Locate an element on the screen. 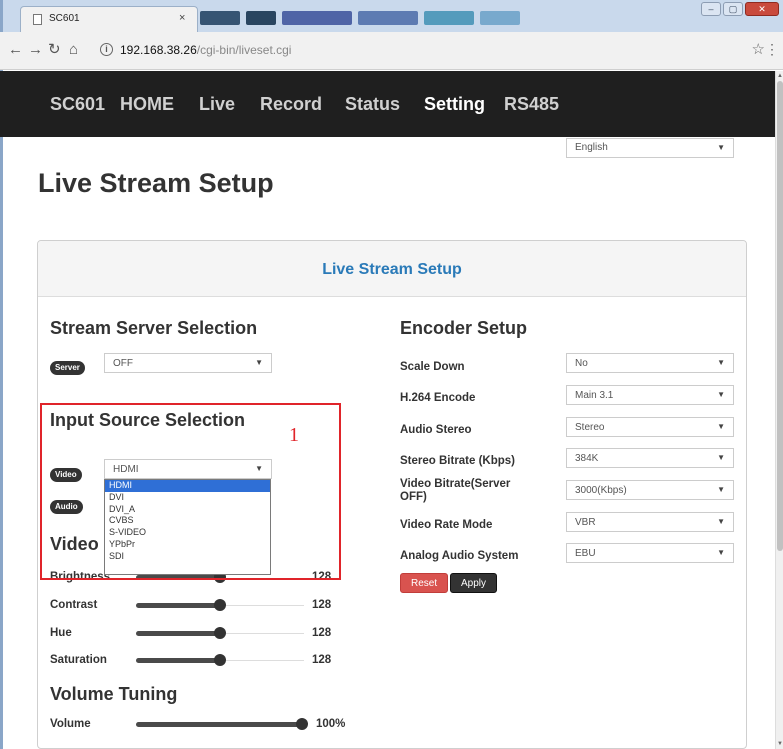 The width and height of the screenshot is (783, 749). forward-arrow-icon: → is located at coordinates (35, 50).